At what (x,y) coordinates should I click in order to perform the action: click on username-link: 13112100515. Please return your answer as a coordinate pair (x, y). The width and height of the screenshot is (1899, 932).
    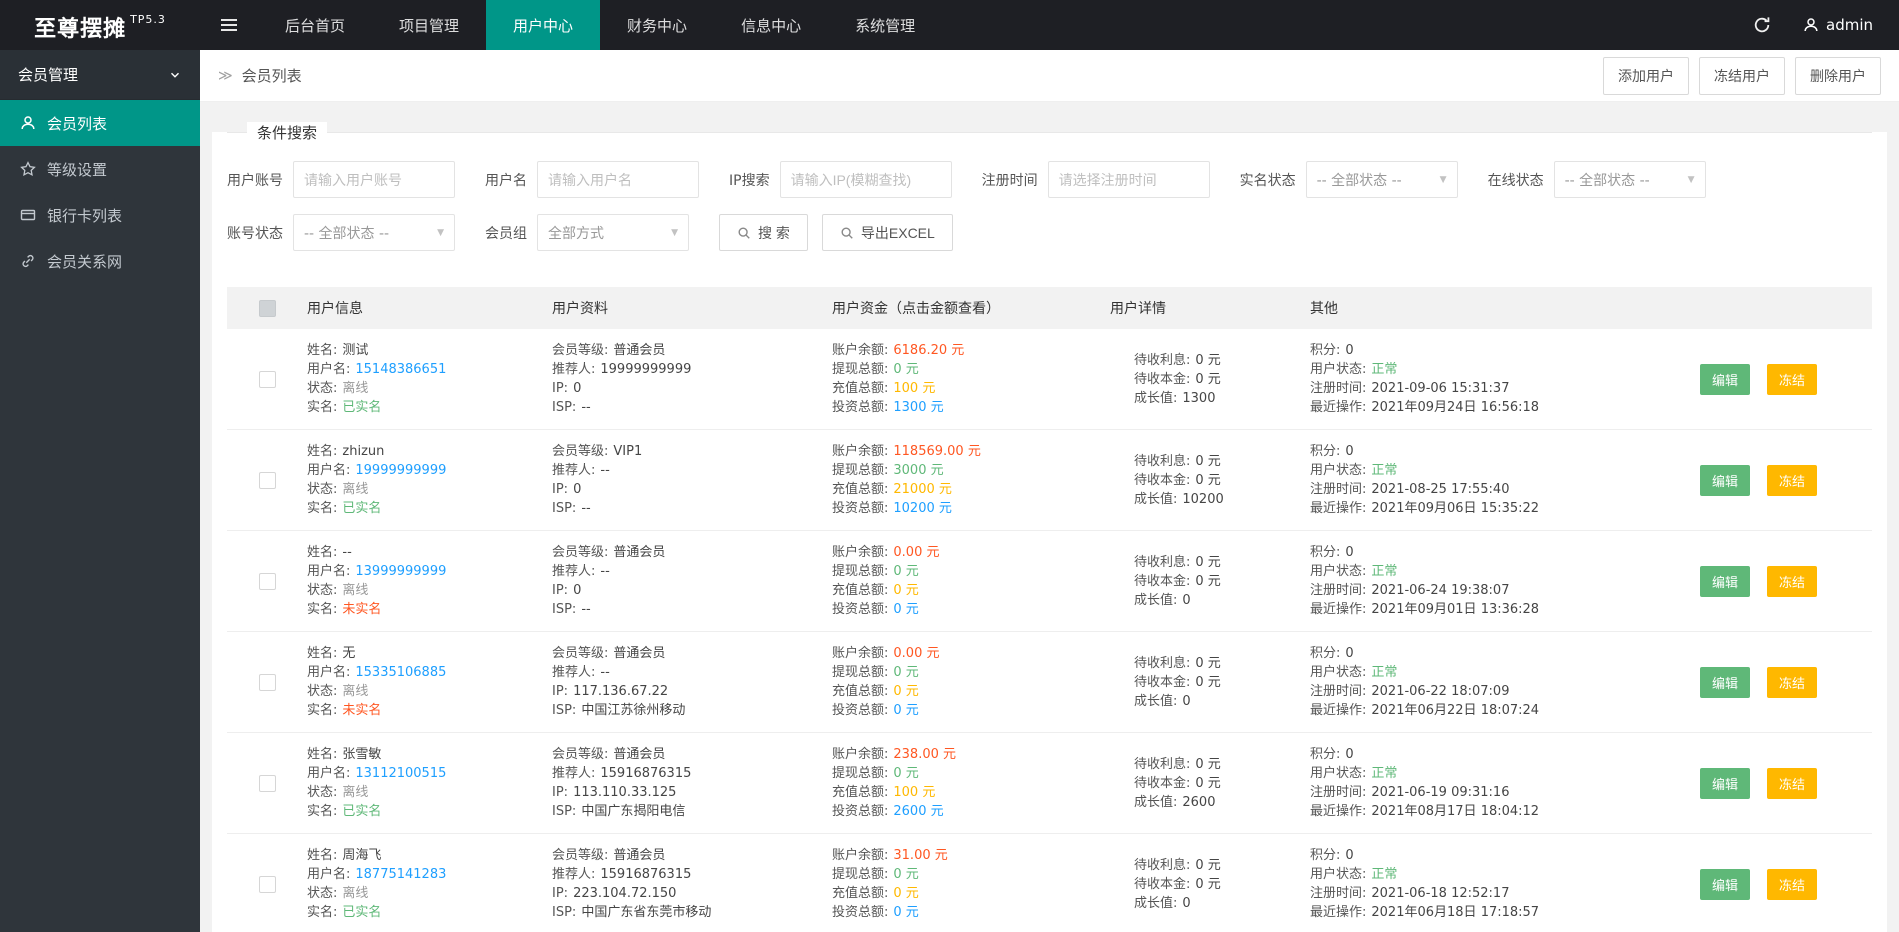
    Looking at the image, I should click on (400, 773).